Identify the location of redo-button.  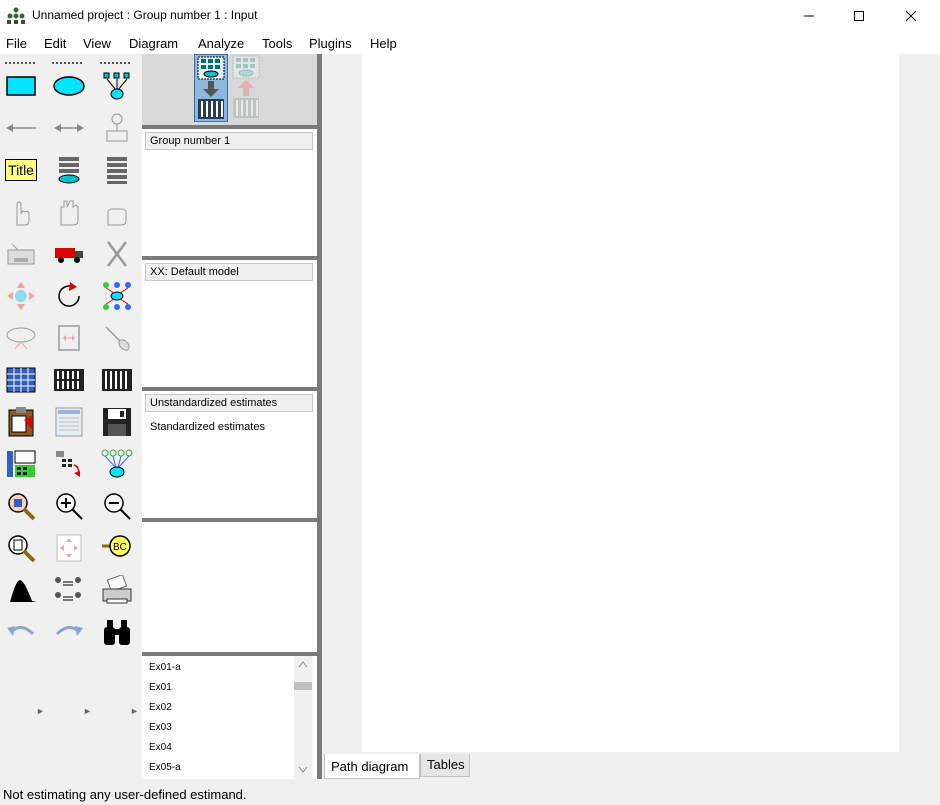
(69, 632).